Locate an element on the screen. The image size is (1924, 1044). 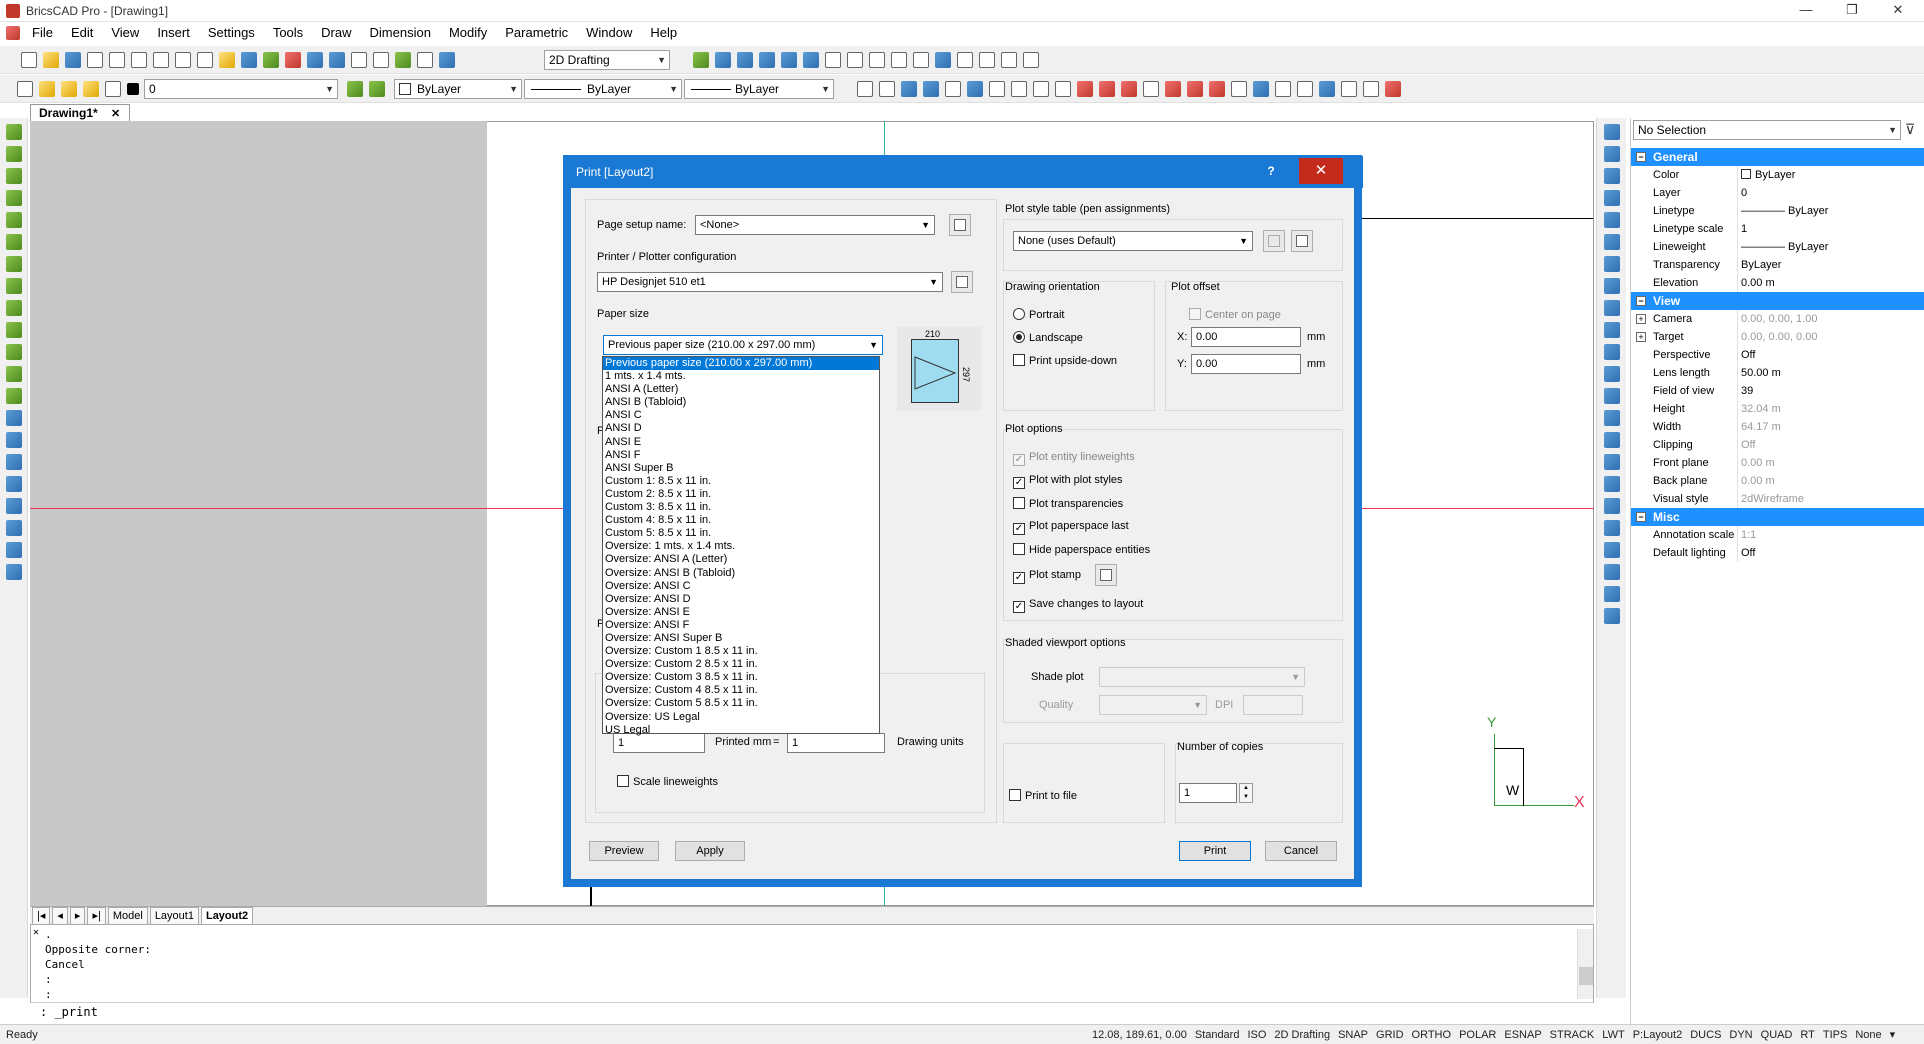
circle-icon is located at coordinates (14, 220).